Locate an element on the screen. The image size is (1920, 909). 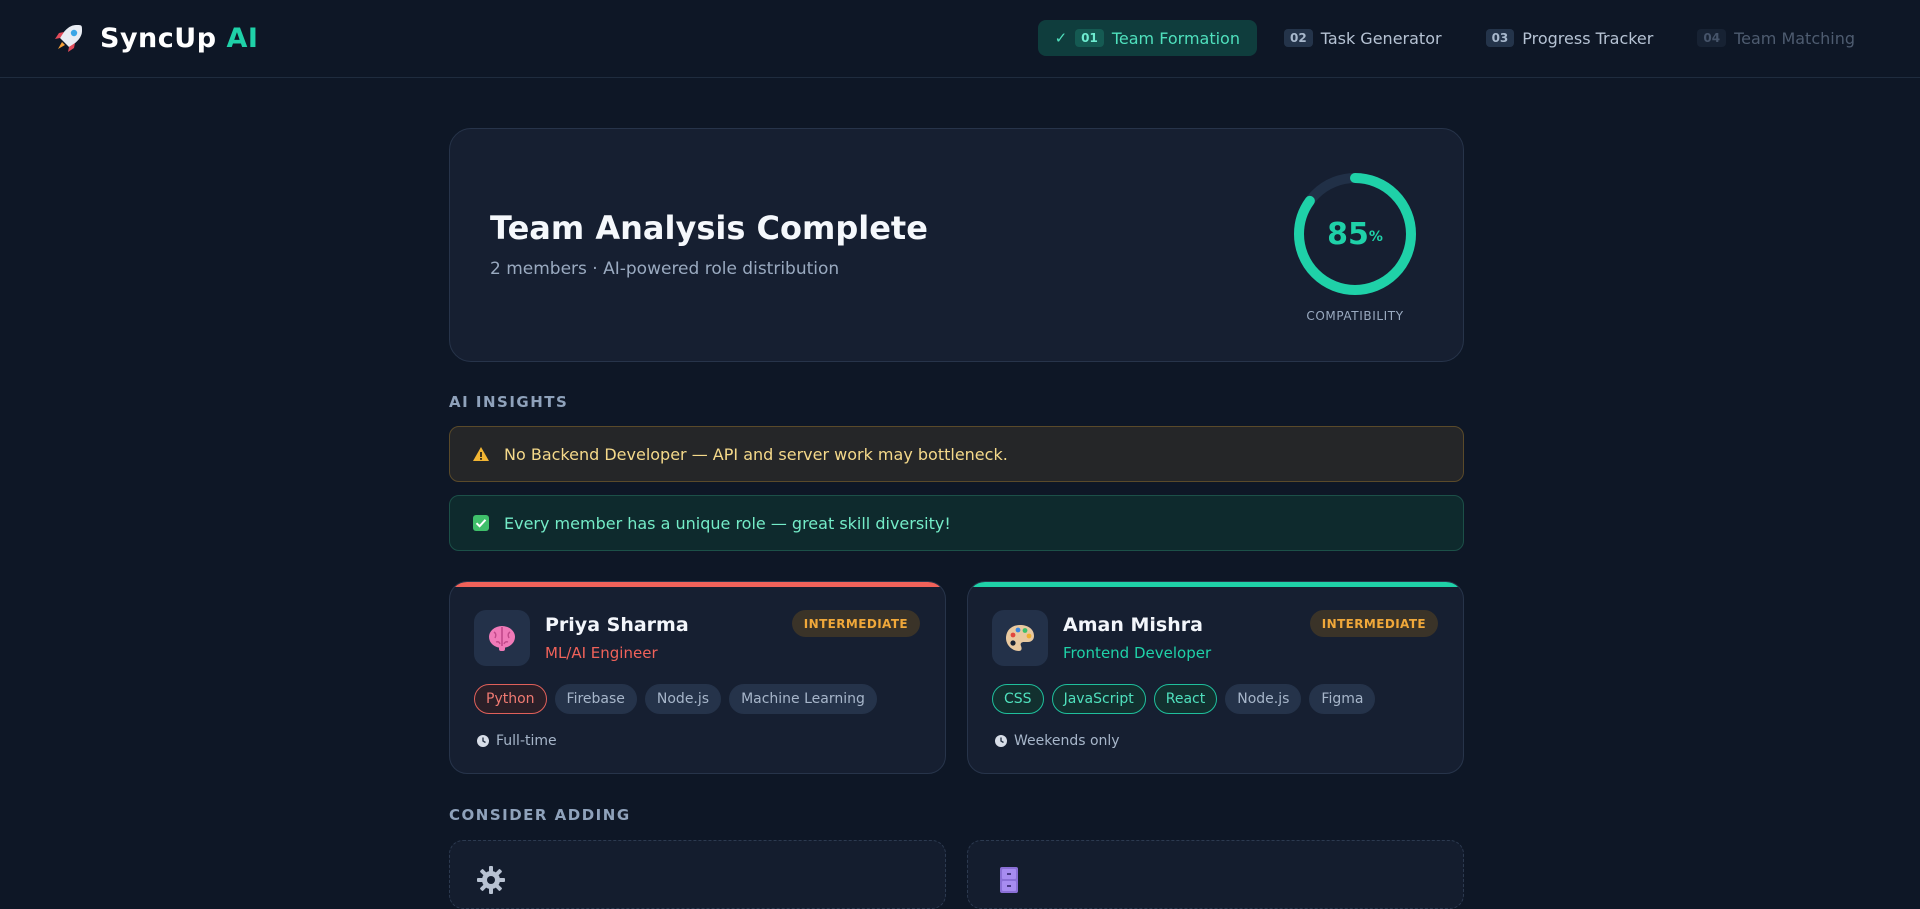
skill-tag: React is located at coordinates (1185, 699).